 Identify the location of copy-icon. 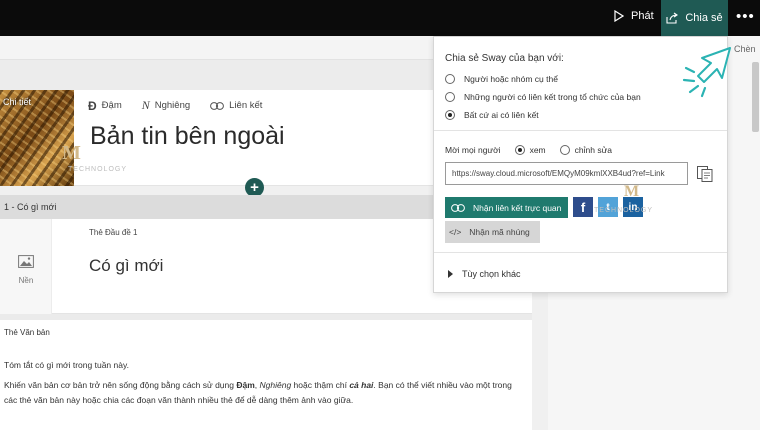
(705, 173).